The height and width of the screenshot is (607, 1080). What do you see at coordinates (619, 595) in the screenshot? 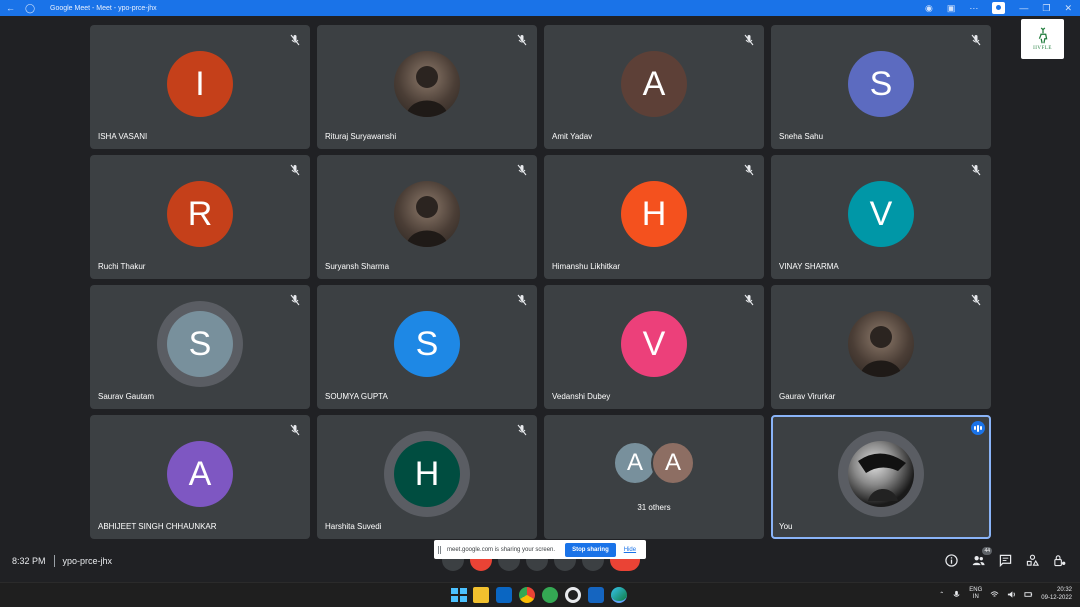
I see `edge-icon` at bounding box center [619, 595].